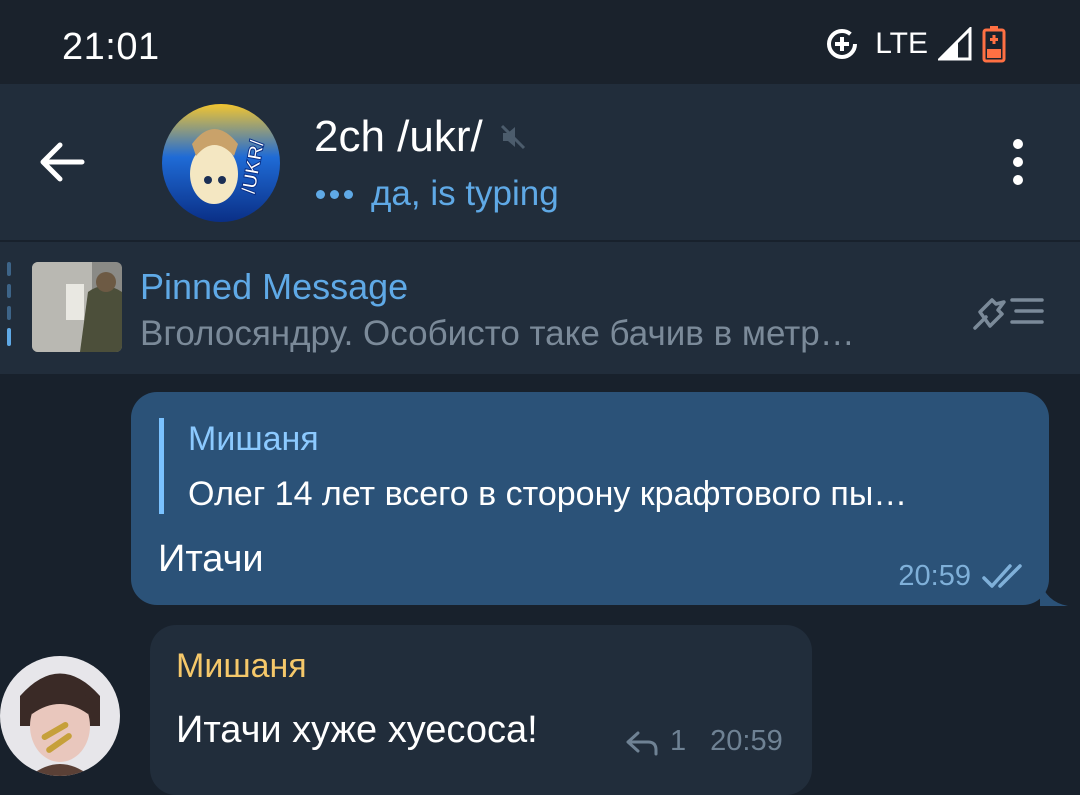  I want to click on reply-count: 1, so click(678, 741).